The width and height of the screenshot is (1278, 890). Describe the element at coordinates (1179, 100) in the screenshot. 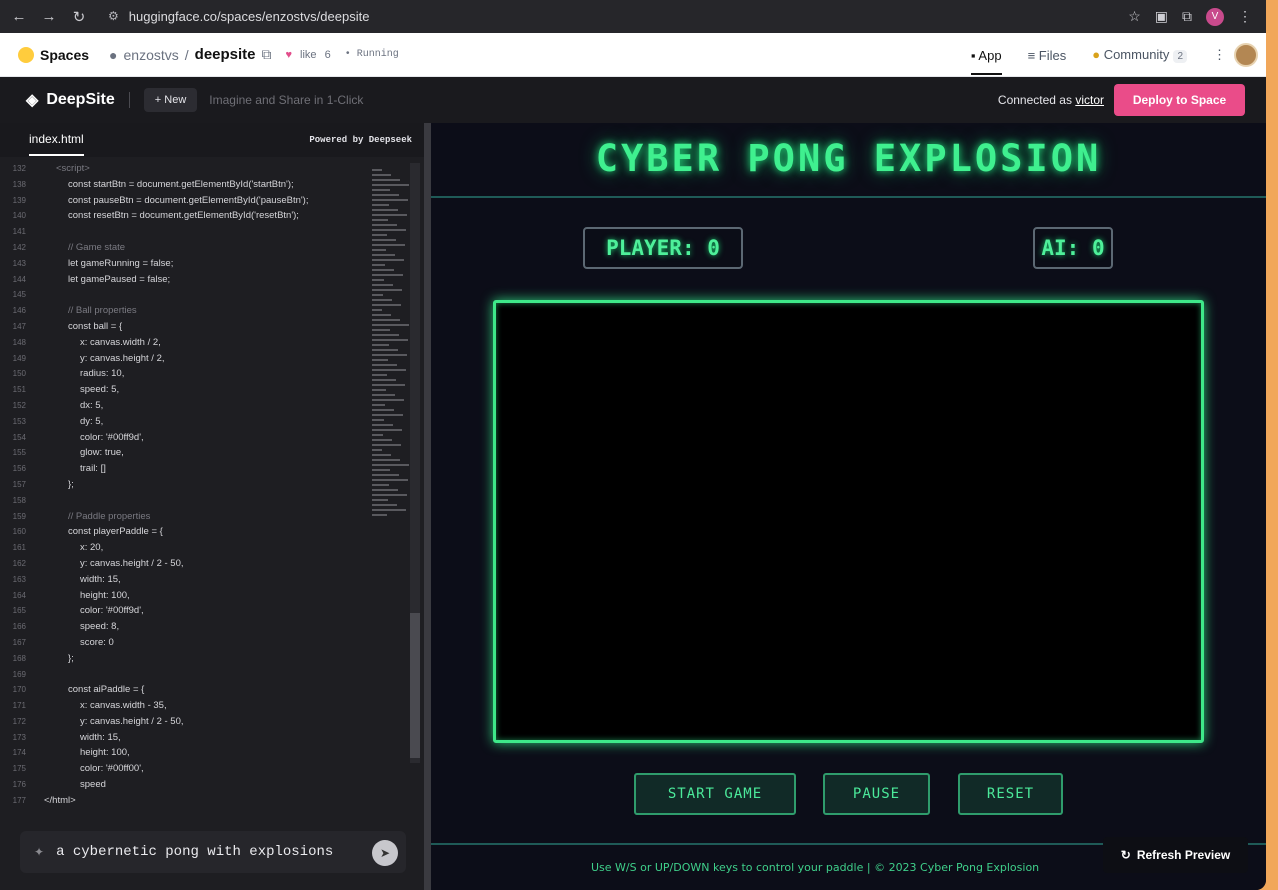

I see `deploy-button: Deploy to Space` at that location.